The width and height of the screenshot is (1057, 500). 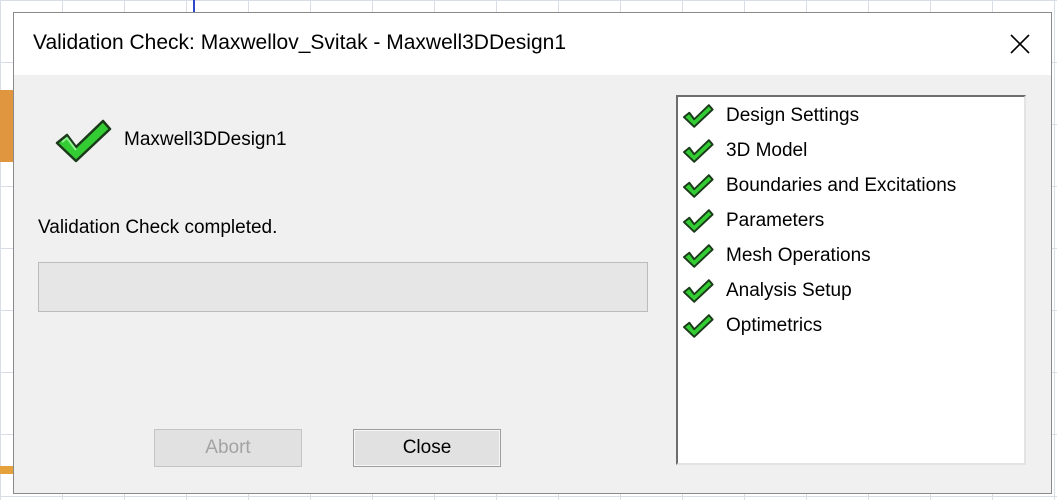 I want to click on list-item: Analysis Setup, so click(x=767, y=291).